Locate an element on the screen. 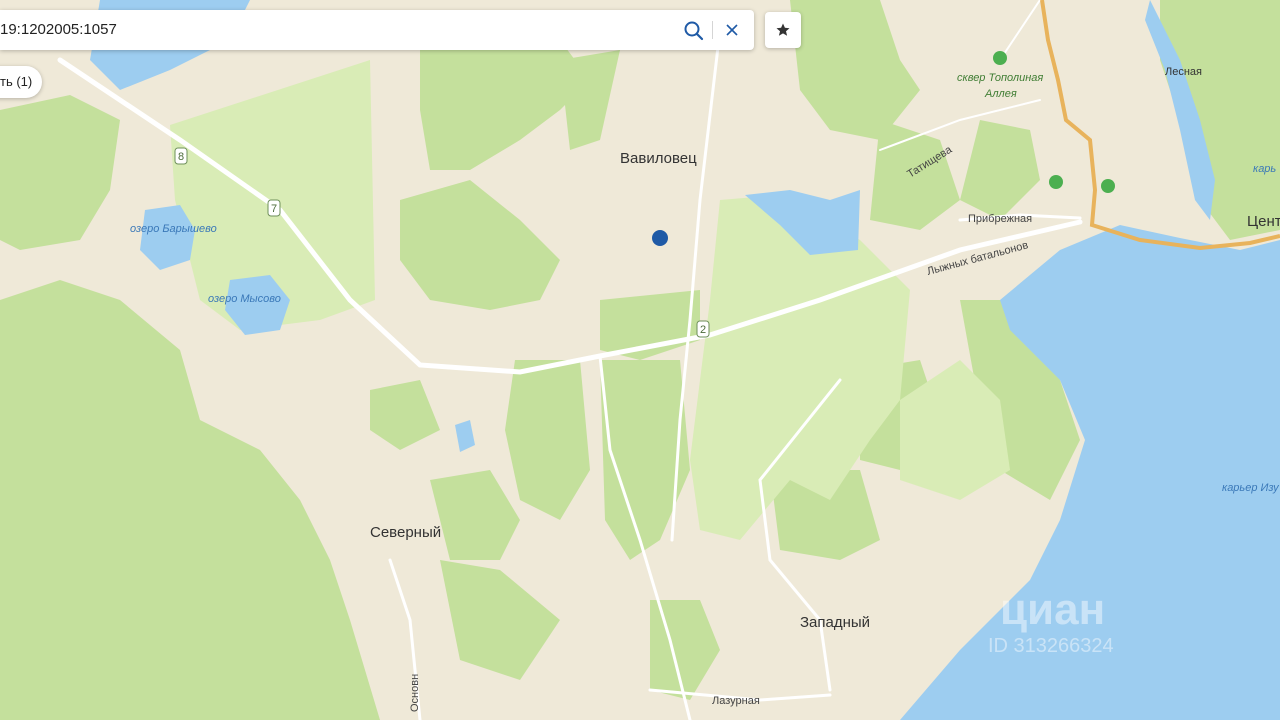  water-label-mysovo: озеро Мысово is located at coordinates (244, 299).